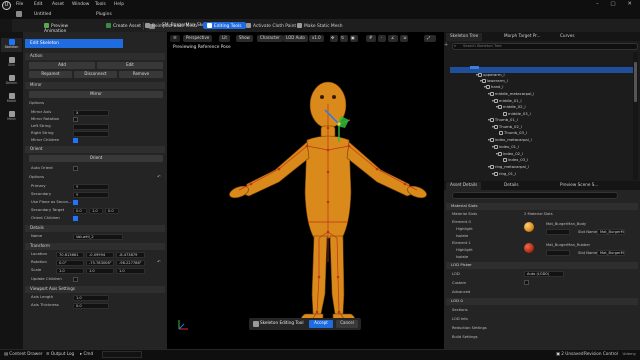 The height and width of the screenshot is (360, 640). I want to click on secondary-target-y: 1.0, so click(96, 211).